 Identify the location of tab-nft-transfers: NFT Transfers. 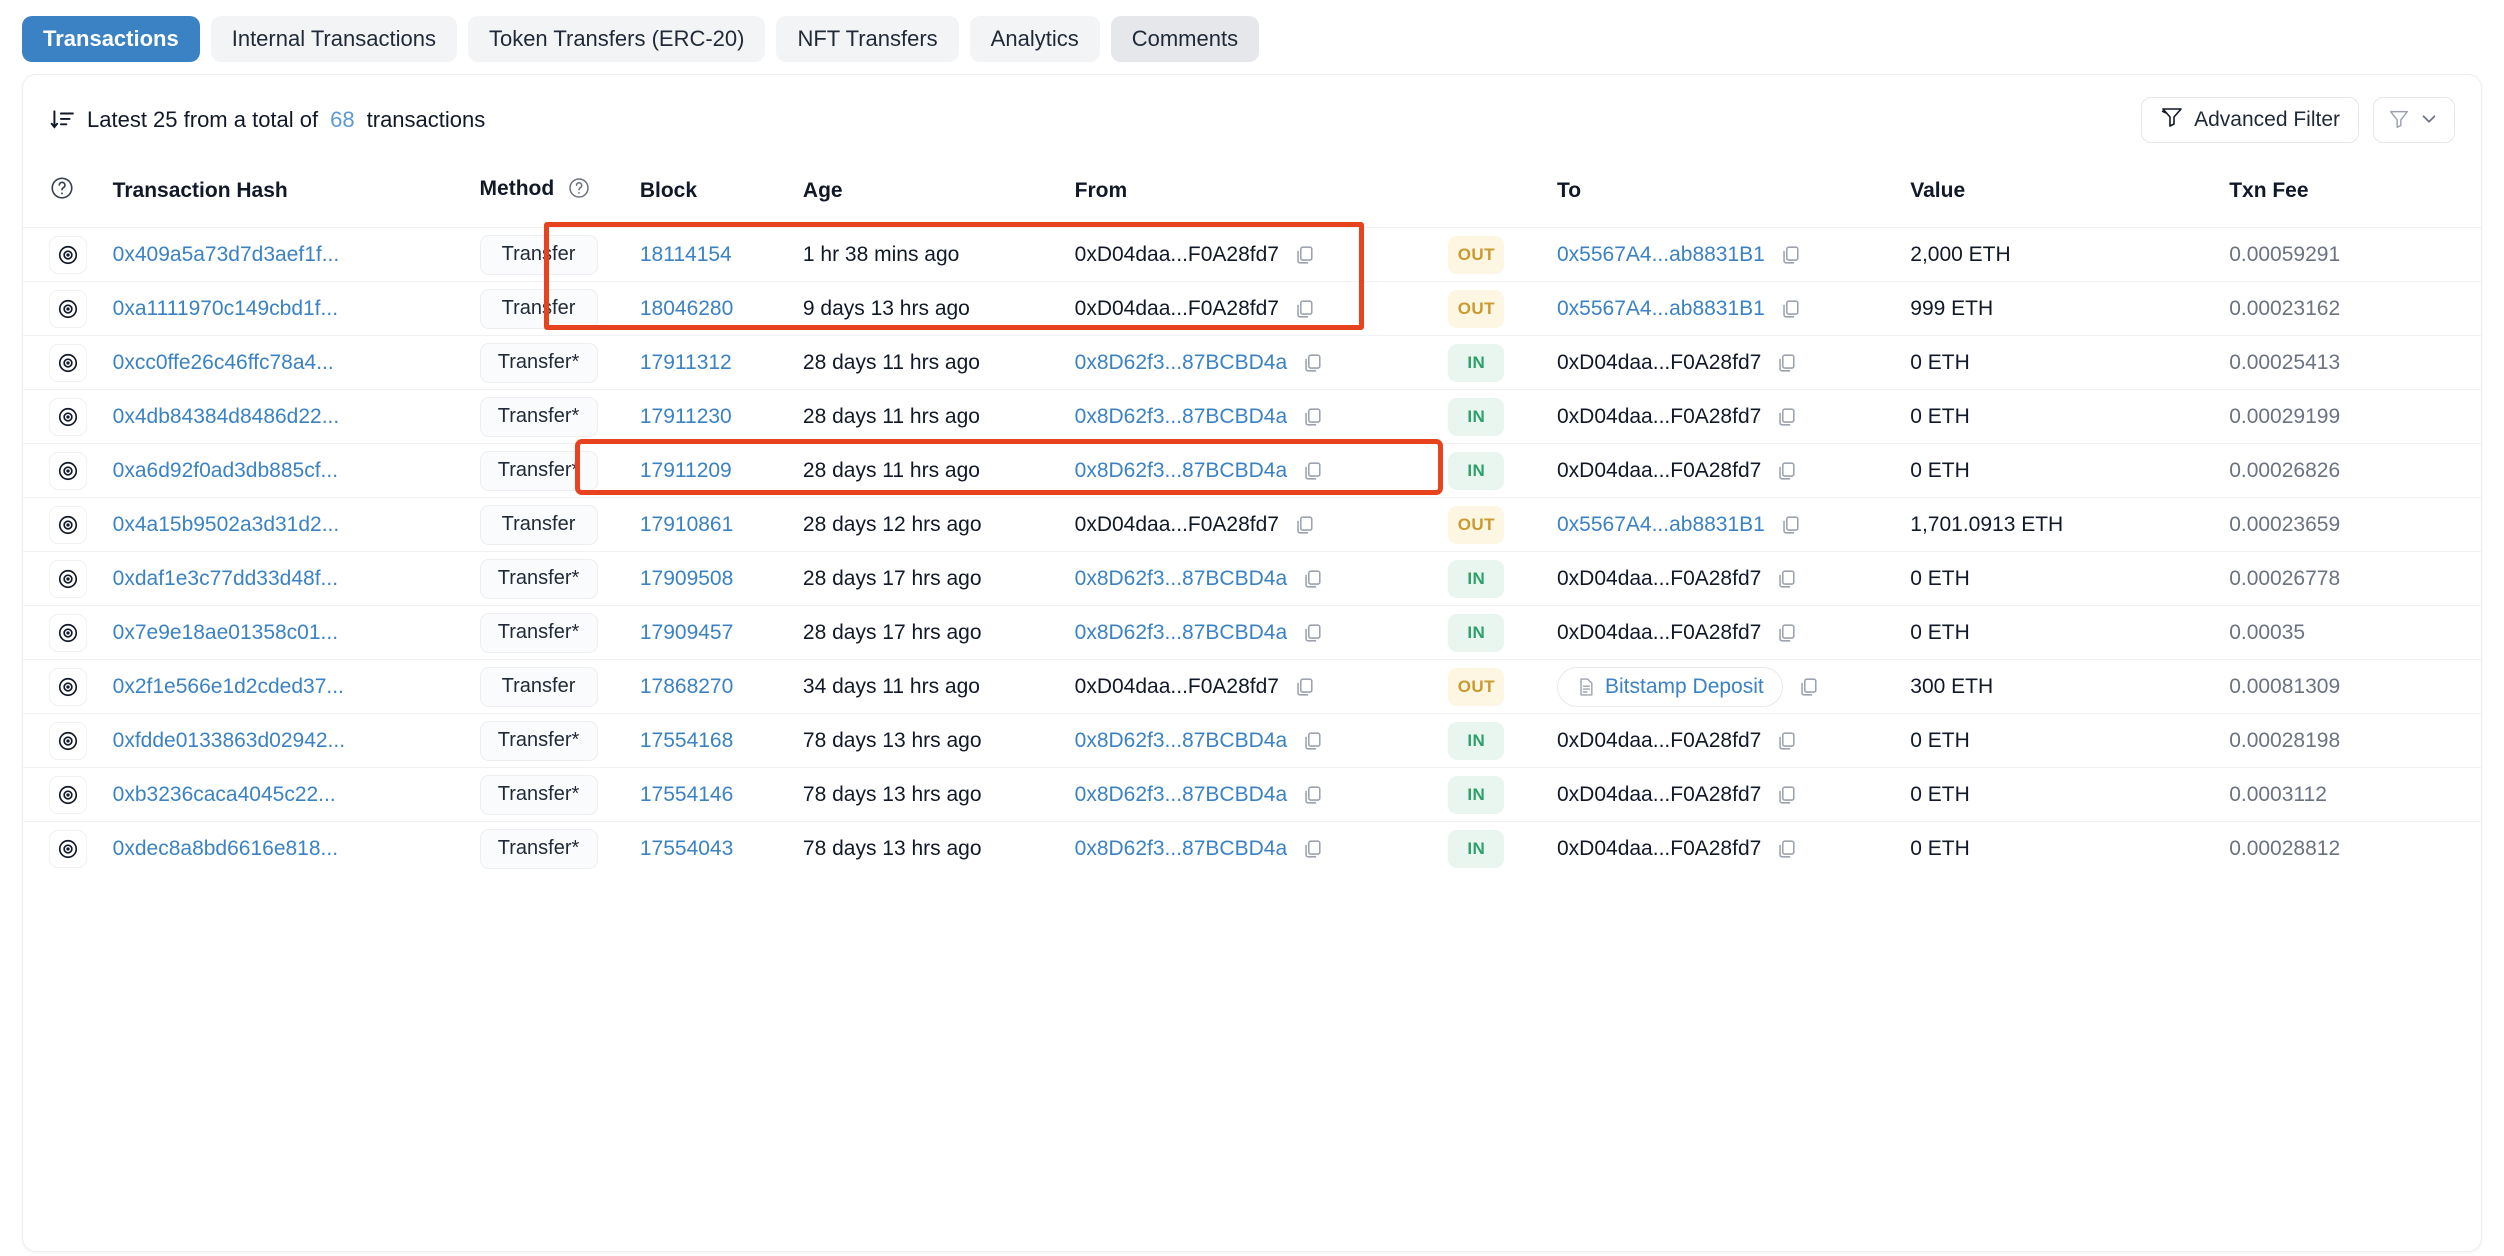
(867, 39).